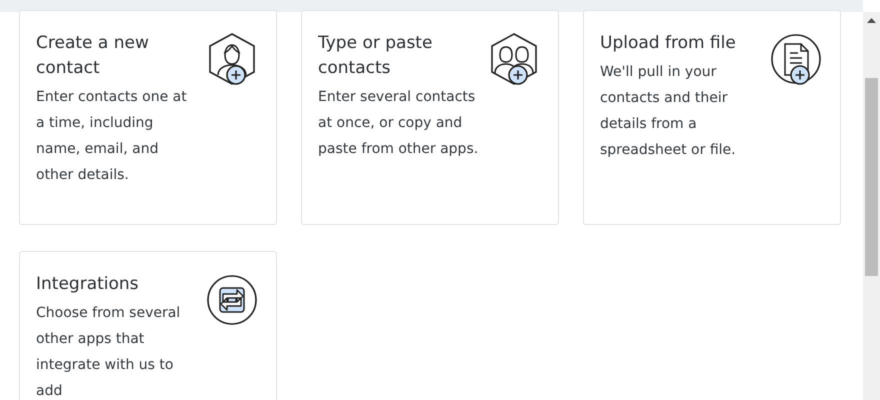  What do you see at coordinates (668, 111) in the screenshot?
I see `card-description: We'll pull in your contacts and their details from a spreadsheet or file.` at bounding box center [668, 111].